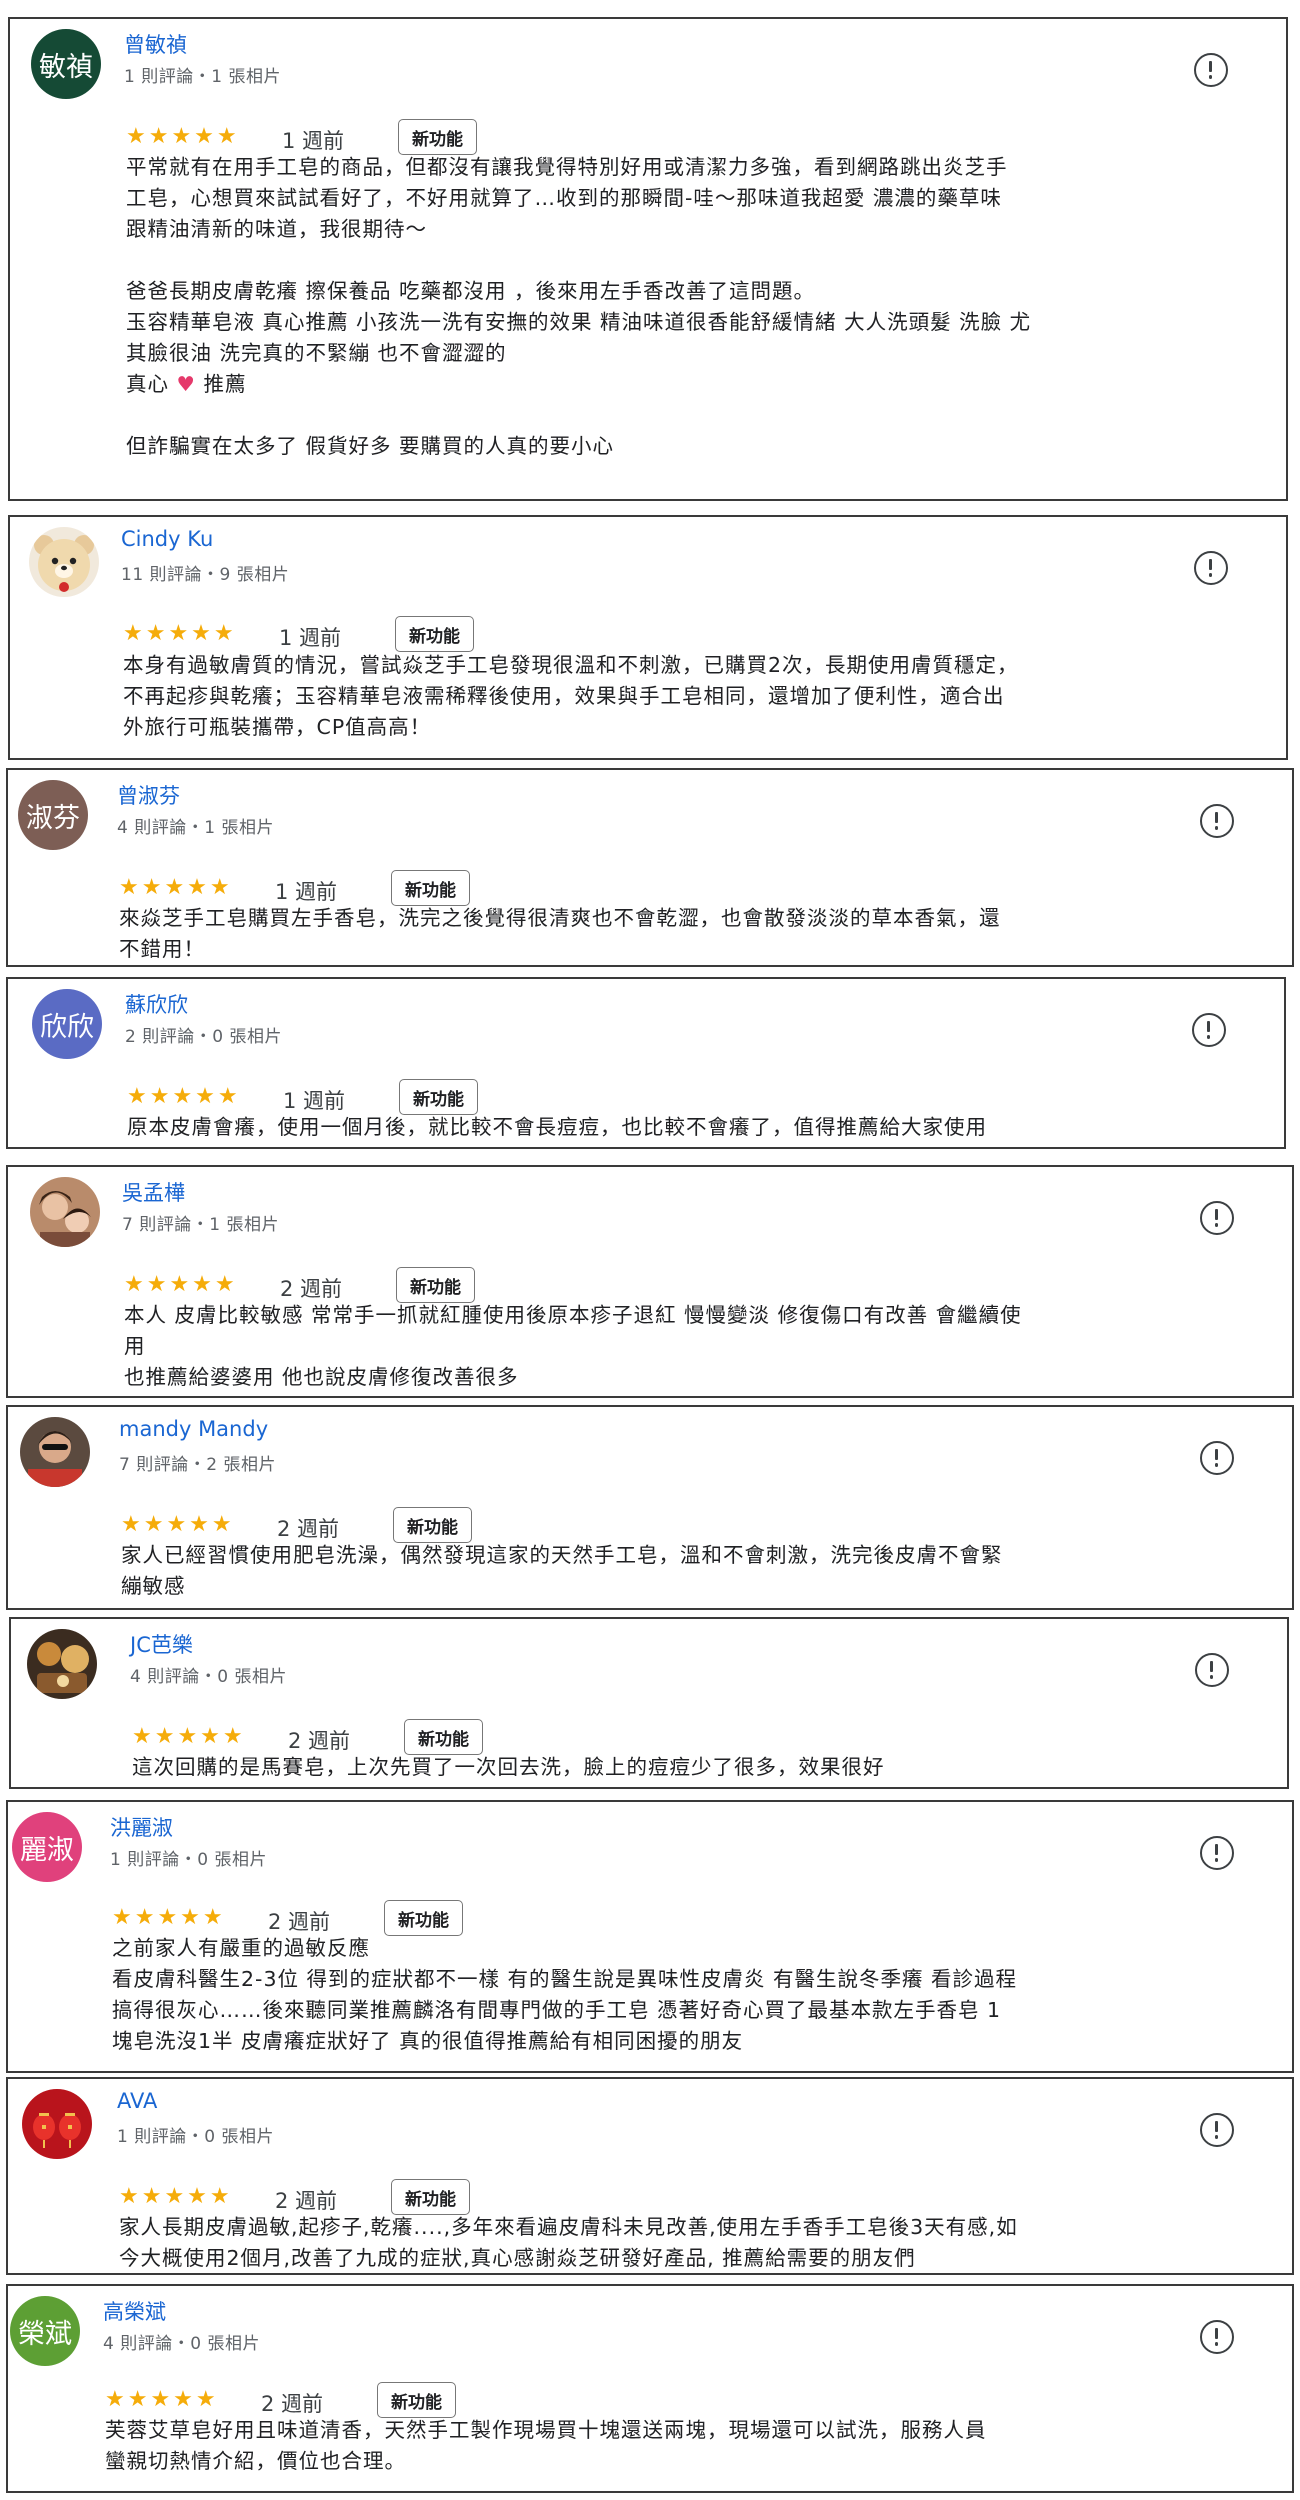 This screenshot has height=2500, width=1300. I want to click on red-lantern-avatar-icon, so click(57, 2124).